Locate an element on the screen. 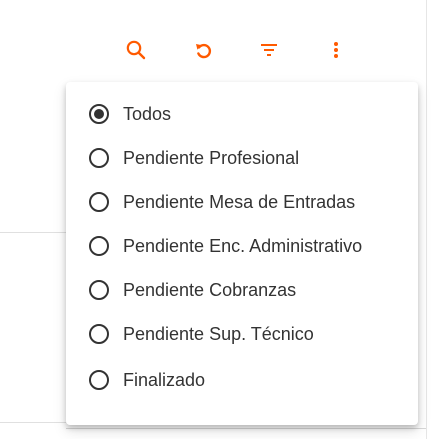 This screenshot has width=435, height=439. menu-item-label: Pendiente Mesa de Entradas is located at coordinates (239, 202).